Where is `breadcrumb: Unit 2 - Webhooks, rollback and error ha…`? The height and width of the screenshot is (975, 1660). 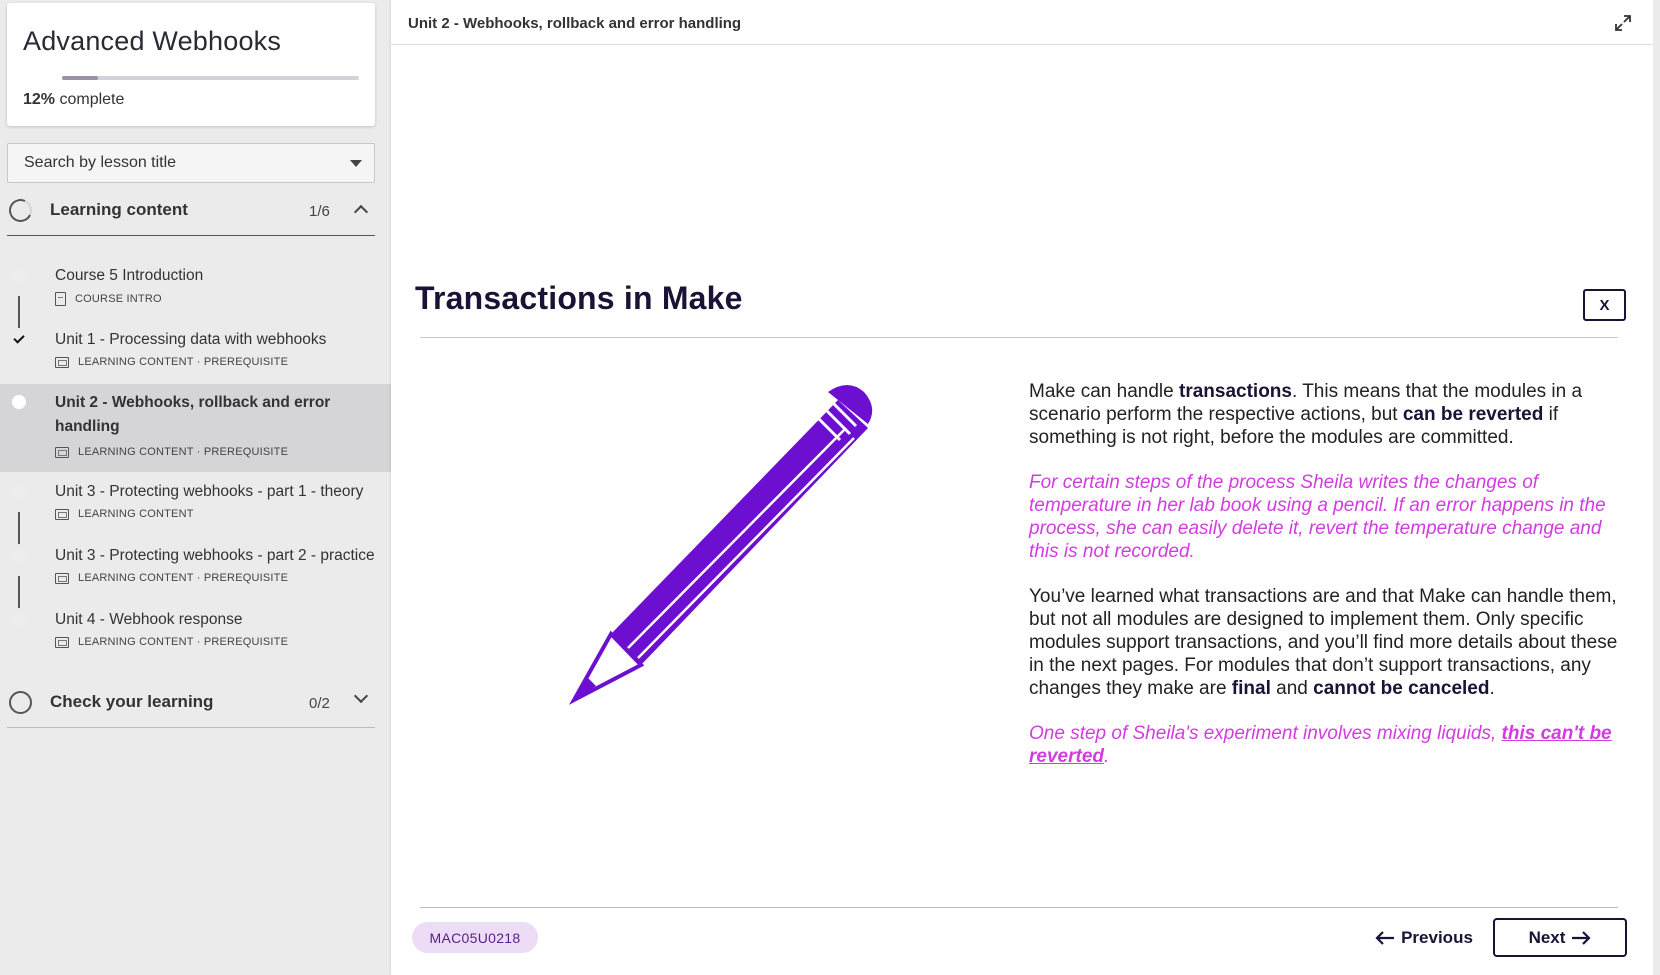
breadcrumb: Unit 2 - Webhooks, rollback and error ha… is located at coordinates (575, 23).